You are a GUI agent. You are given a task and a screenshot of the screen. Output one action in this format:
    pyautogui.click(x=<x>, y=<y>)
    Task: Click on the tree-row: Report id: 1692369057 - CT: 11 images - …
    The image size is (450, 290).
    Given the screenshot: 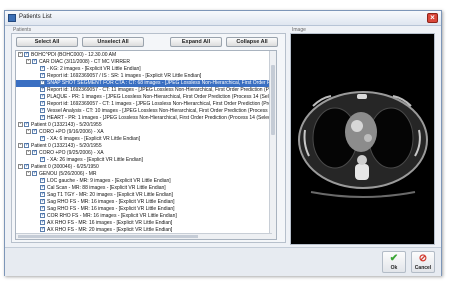 What is the action you would take?
    pyautogui.click(x=146, y=90)
    